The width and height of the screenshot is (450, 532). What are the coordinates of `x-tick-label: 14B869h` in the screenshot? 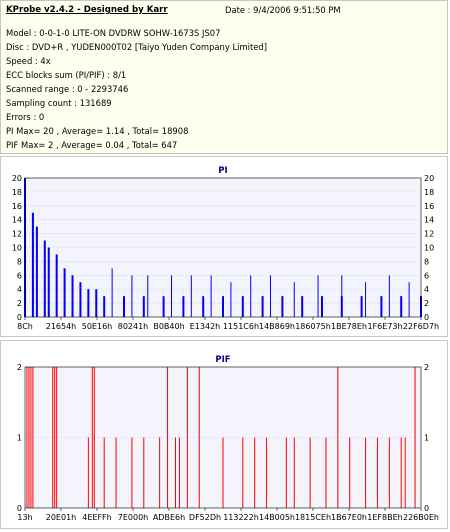 It's located at (277, 326).